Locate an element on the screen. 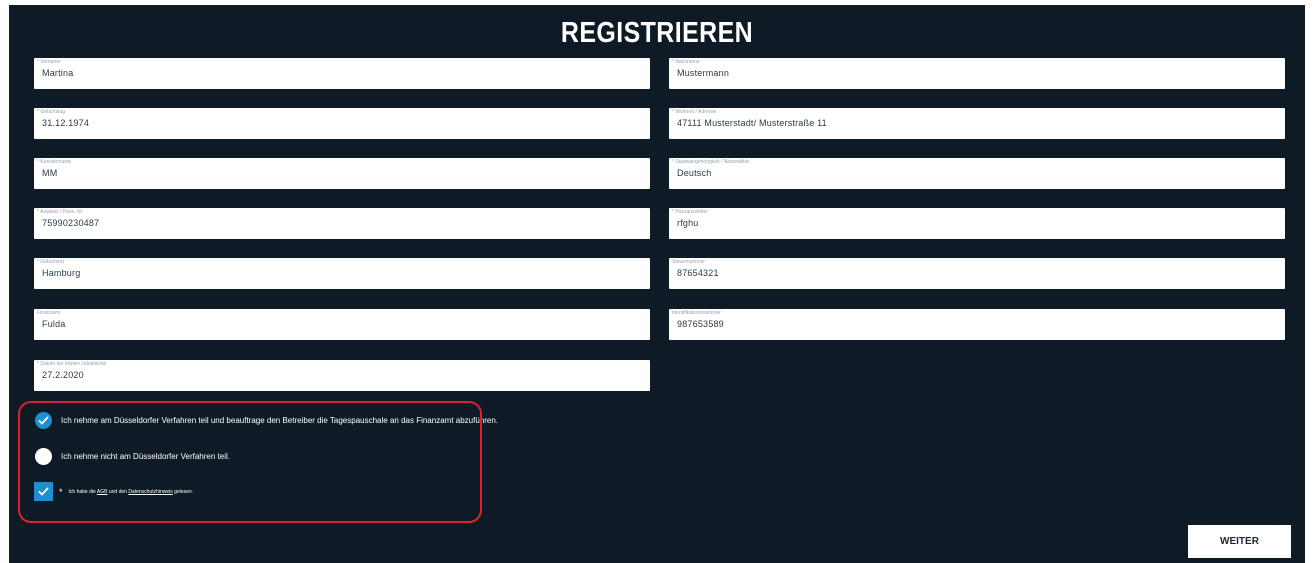 The height and width of the screenshot is (563, 1314). last-name-field: * Nachname Mustermann is located at coordinates (977, 73).